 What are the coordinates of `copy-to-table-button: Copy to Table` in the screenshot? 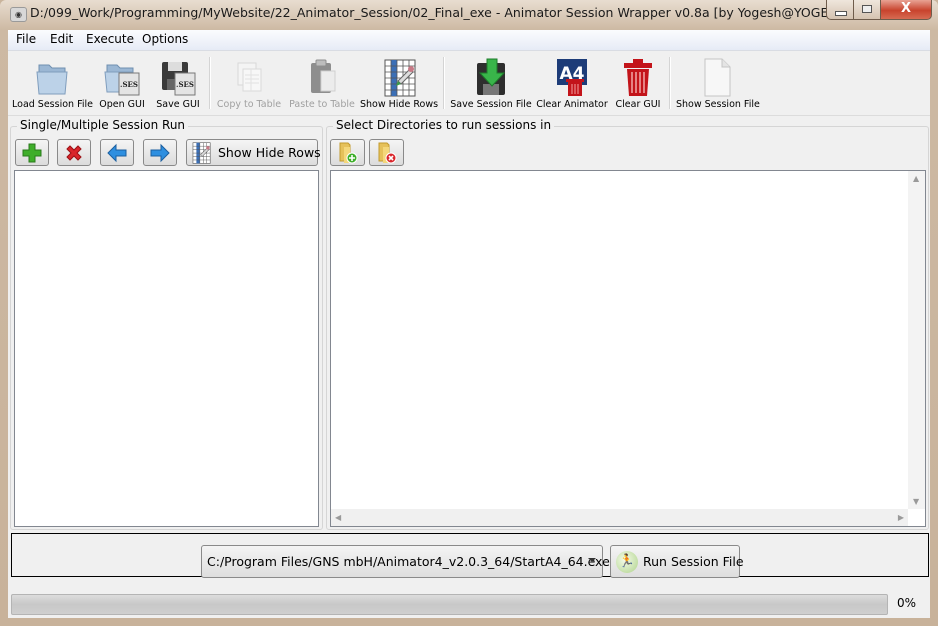 It's located at (249, 83).